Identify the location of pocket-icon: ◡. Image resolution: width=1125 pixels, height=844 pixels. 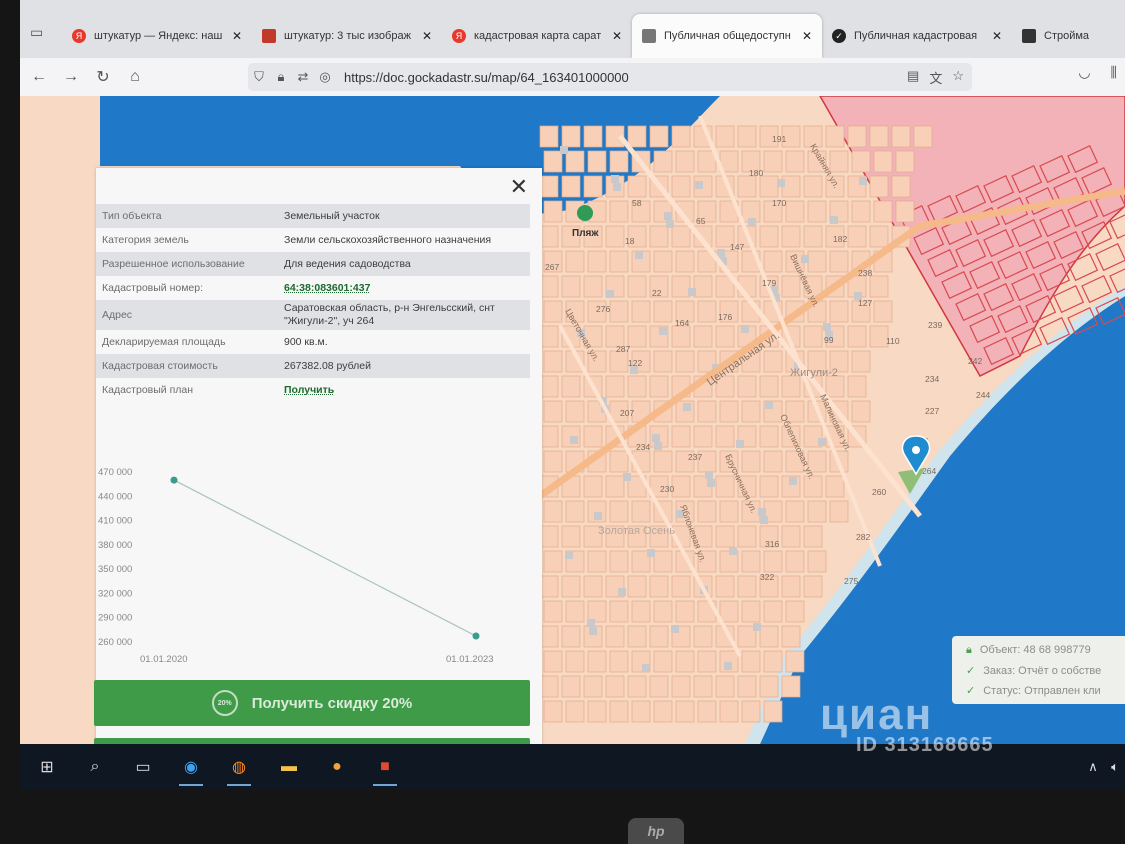
(1084, 72).